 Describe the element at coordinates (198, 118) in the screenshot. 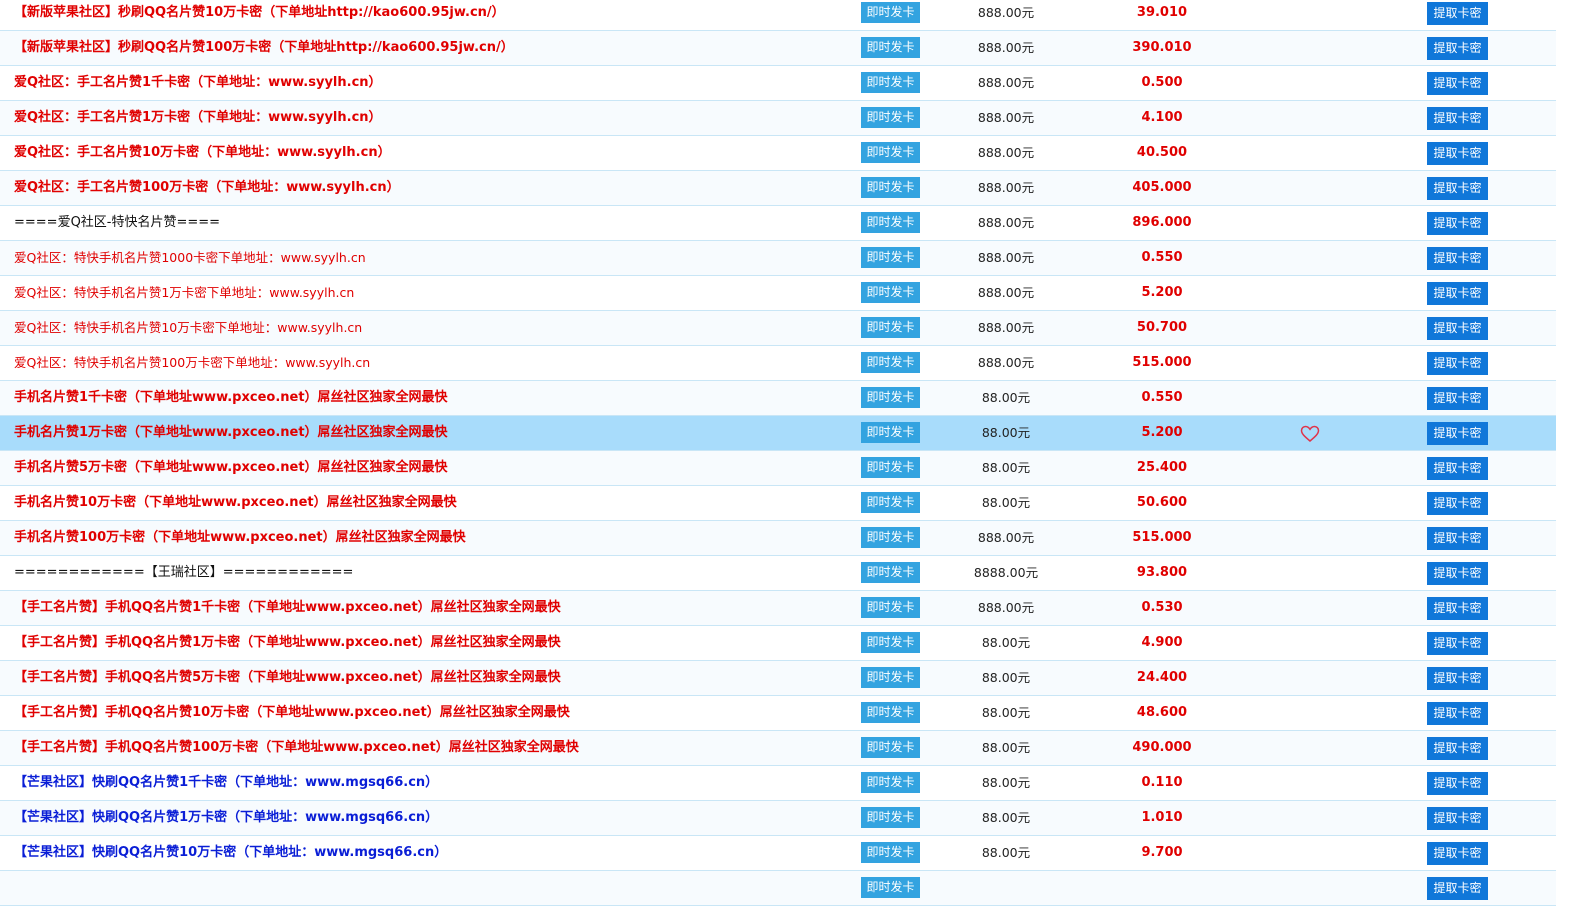

I see `product-name-link: 爱Q社区：手工名片赞1万卡密（下单地址：www.syylh.cn）` at that location.